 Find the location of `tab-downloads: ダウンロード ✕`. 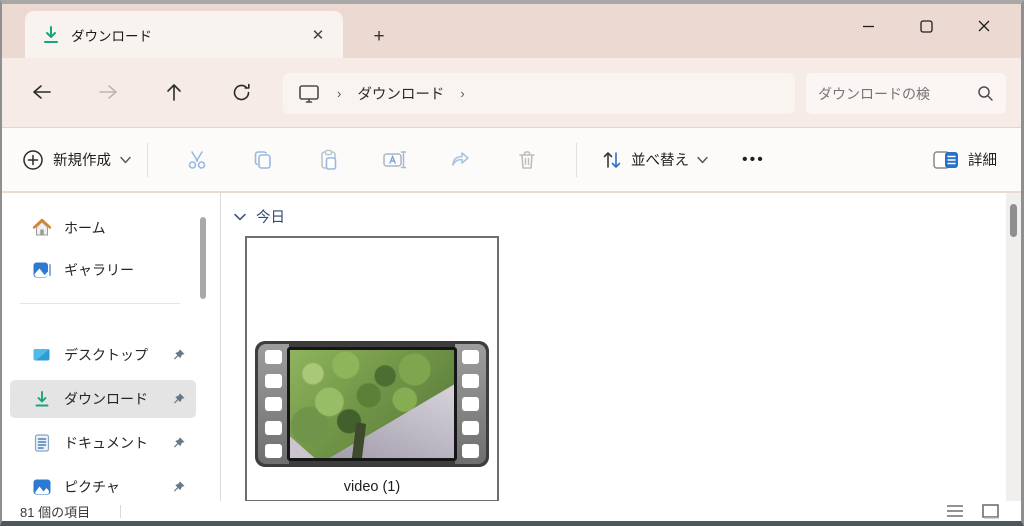

tab-downloads: ダウンロード ✕ is located at coordinates (184, 34).